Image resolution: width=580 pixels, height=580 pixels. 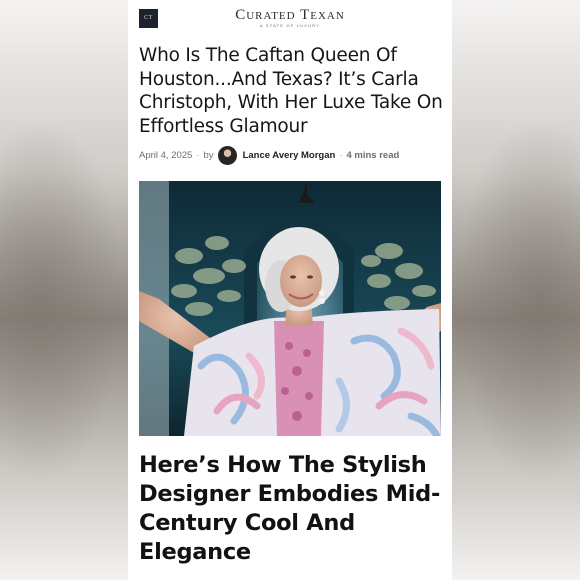 What do you see at coordinates (290, 15) in the screenshot?
I see `brand-name: Curated Texan` at bounding box center [290, 15].